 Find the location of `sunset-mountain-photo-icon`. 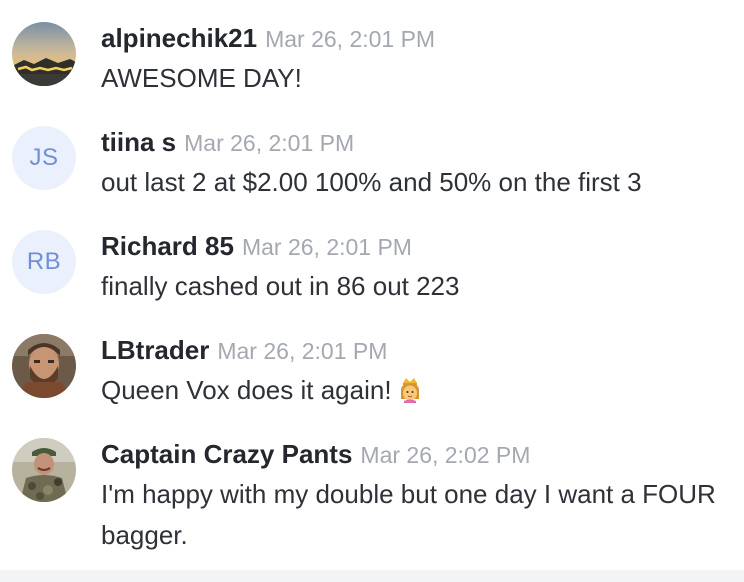

sunset-mountain-photo-icon is located at coordinates (44, 54).